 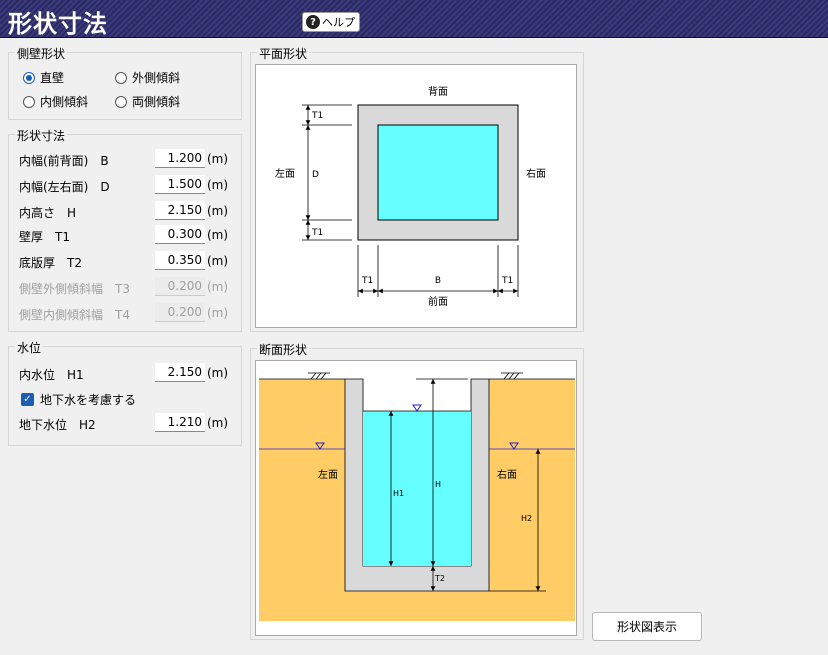 I want to click on dimension-label: 内幅(左右面) D, so click(x=64, y=187).